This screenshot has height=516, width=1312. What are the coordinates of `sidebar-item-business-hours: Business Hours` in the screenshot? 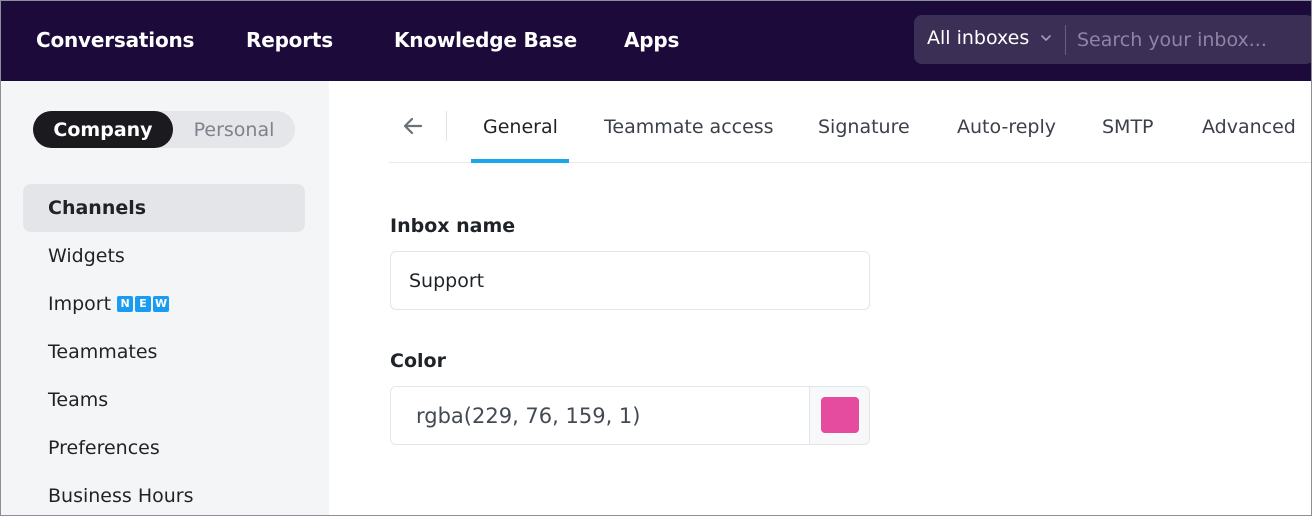 It's located at (164, 493).